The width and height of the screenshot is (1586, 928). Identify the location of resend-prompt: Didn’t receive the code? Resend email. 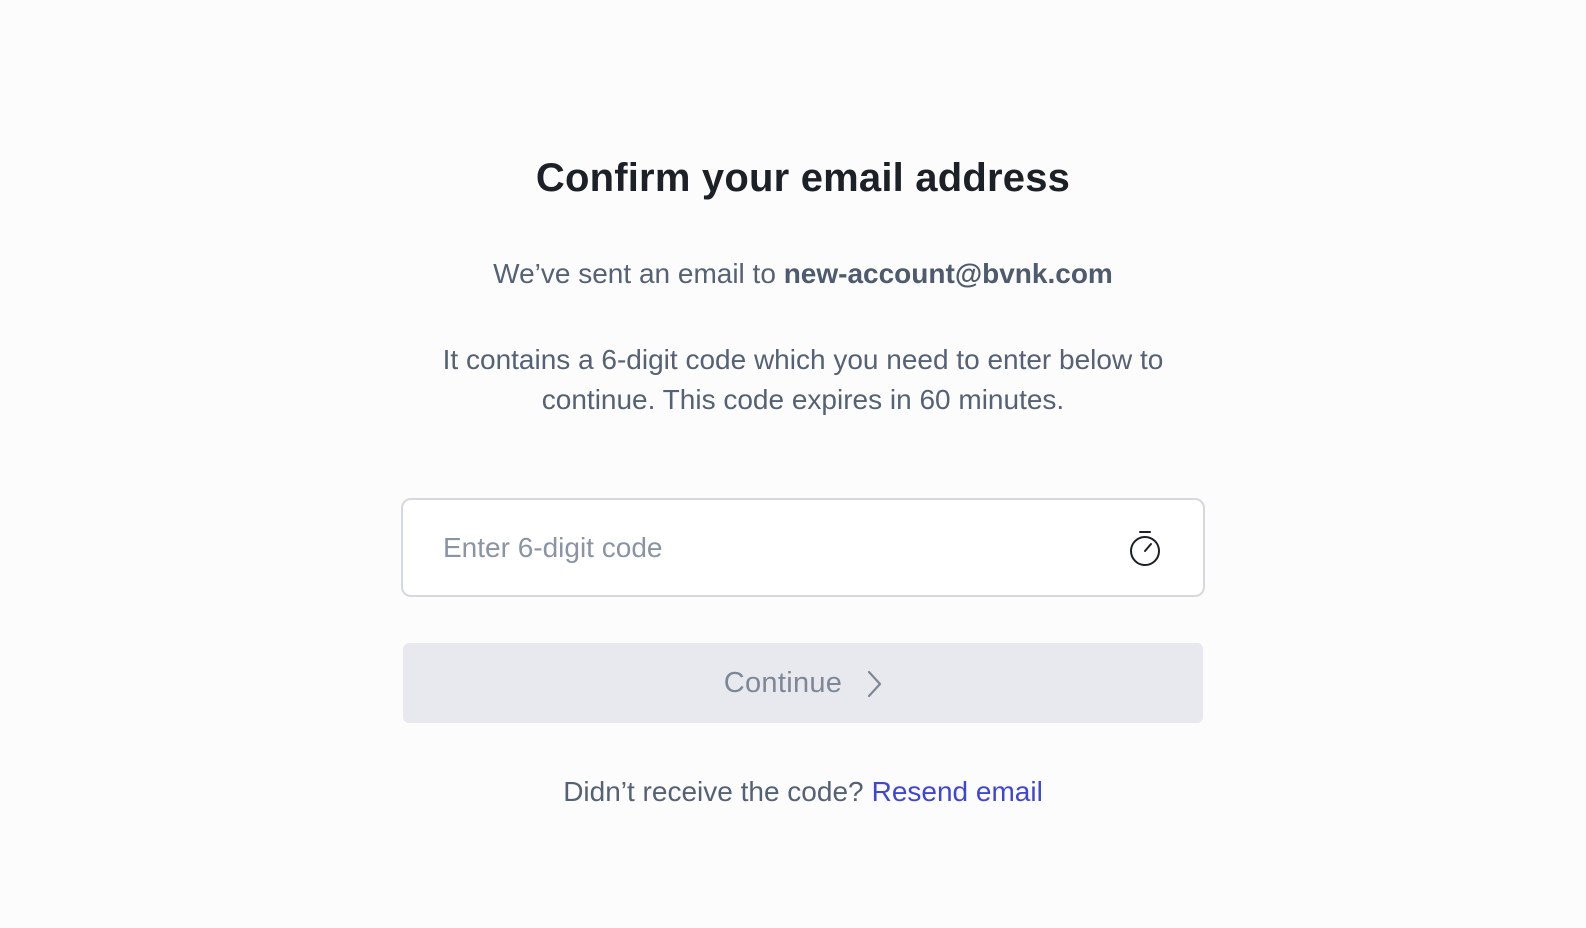
(803, 792).